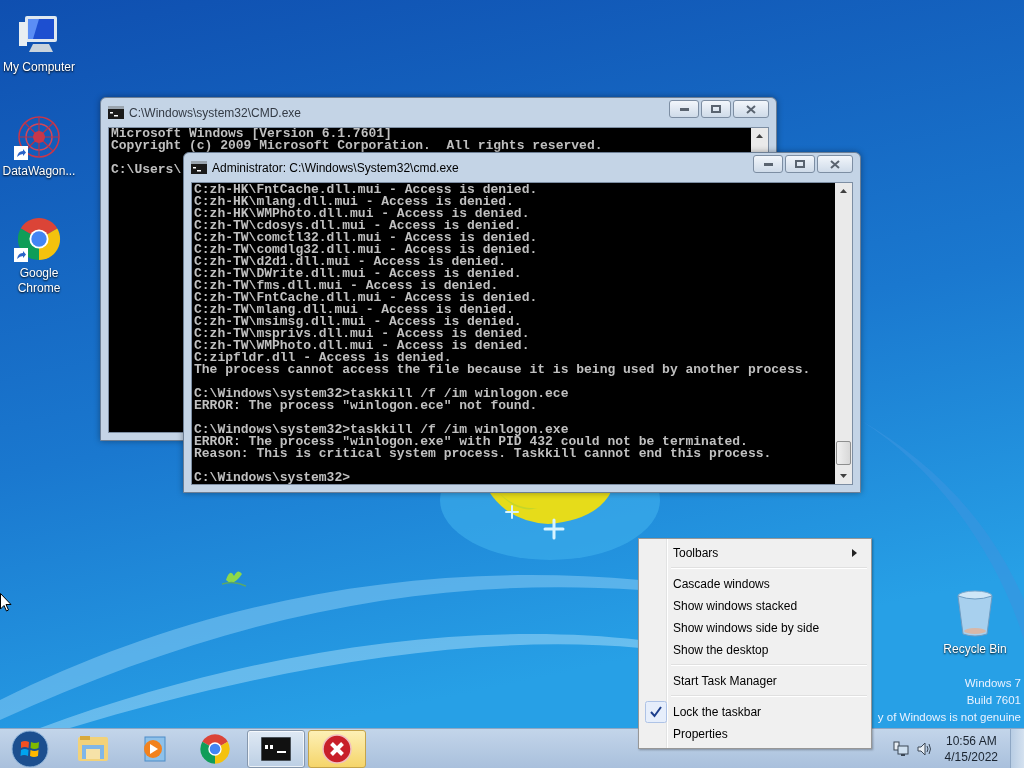  What do you see at coordinates (358, 274) in the screenshot?
I see `console-line: C:zh-TW\DWrite.dll.mui - Access is denied.` at bounding box center [358, 274].